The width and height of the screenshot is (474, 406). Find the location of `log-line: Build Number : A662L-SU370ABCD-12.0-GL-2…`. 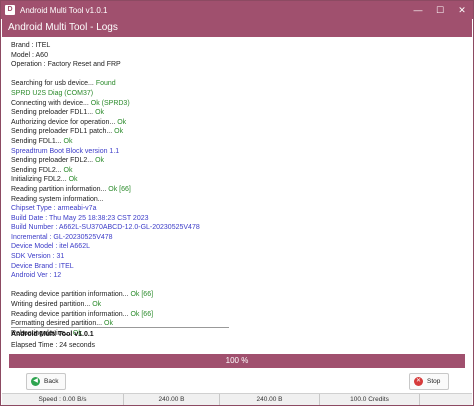

log-line: Build Number : A662L-SU370ABCD-12.0-GL-2… is located at coordinates (231, 228).